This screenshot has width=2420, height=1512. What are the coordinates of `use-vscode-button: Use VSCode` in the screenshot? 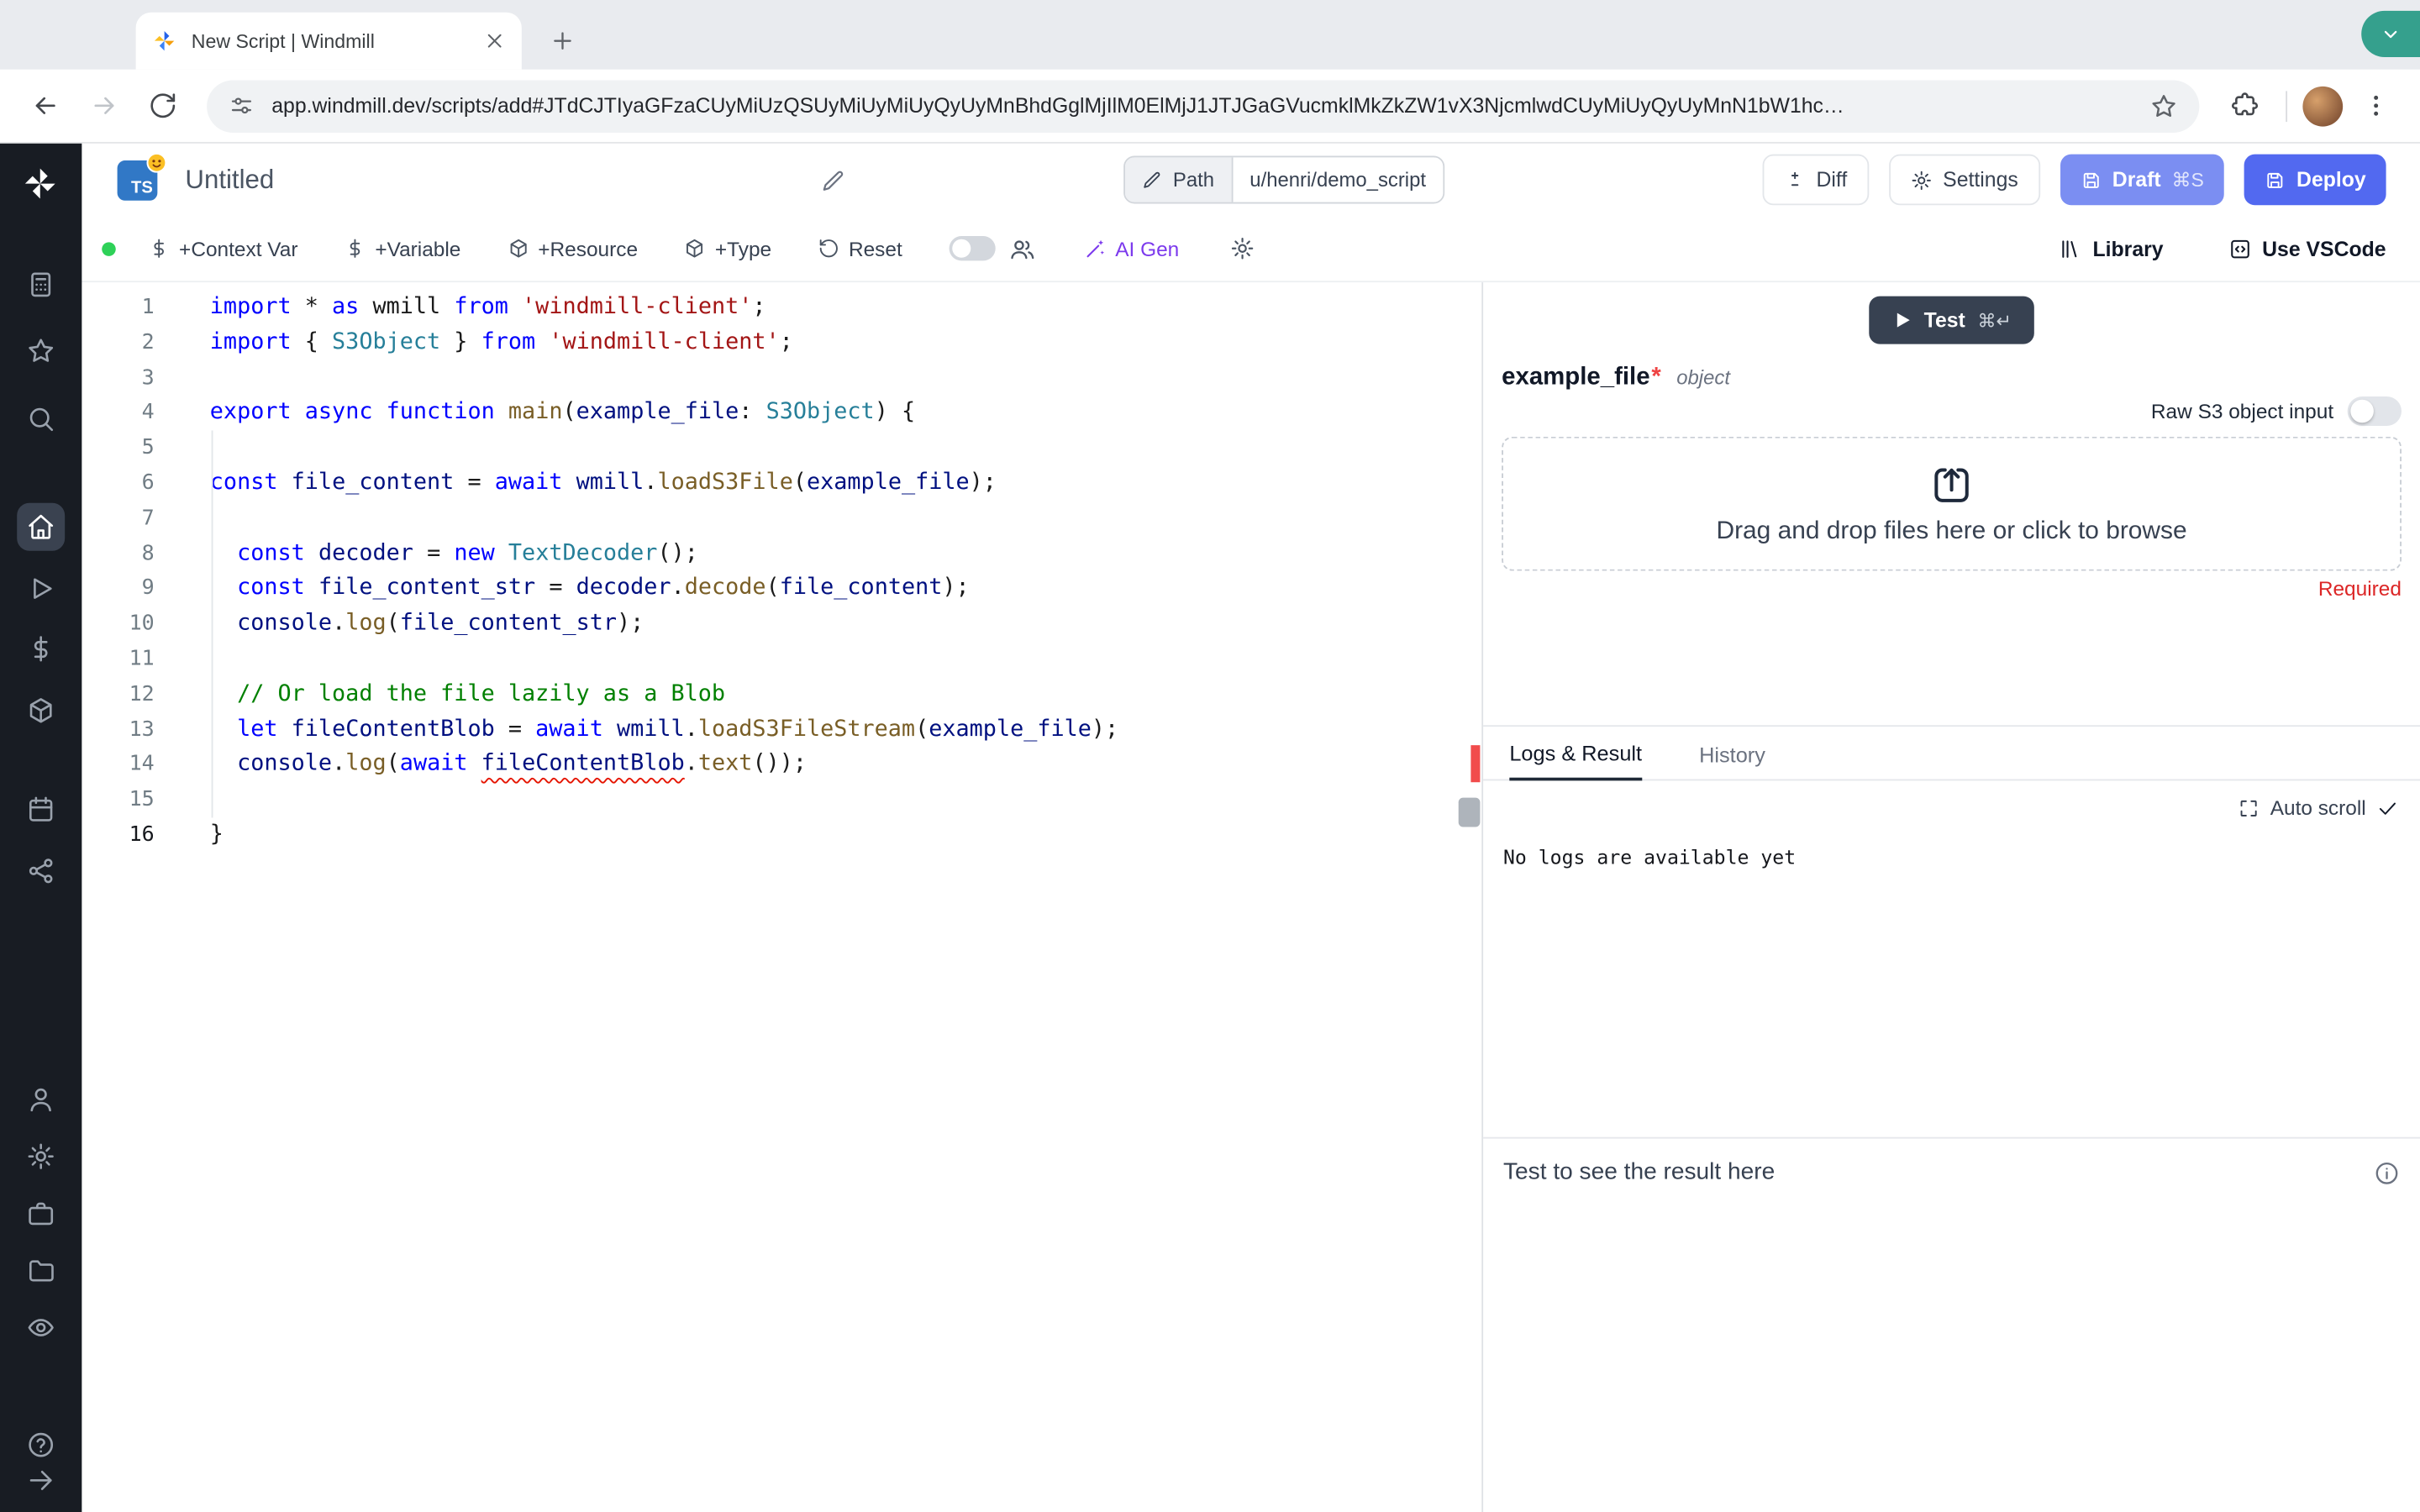 It's located at (2307, 248).